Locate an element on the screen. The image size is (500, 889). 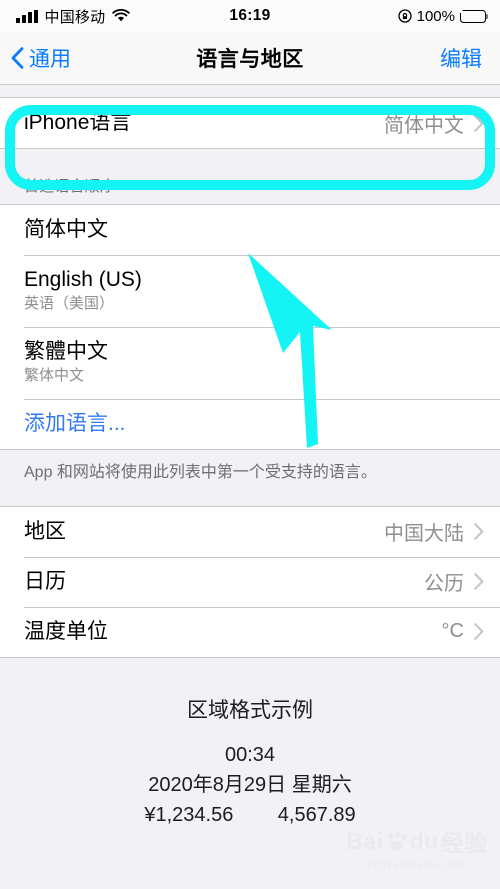
status-bar-right: 100% is located at coordinates (443, 15).